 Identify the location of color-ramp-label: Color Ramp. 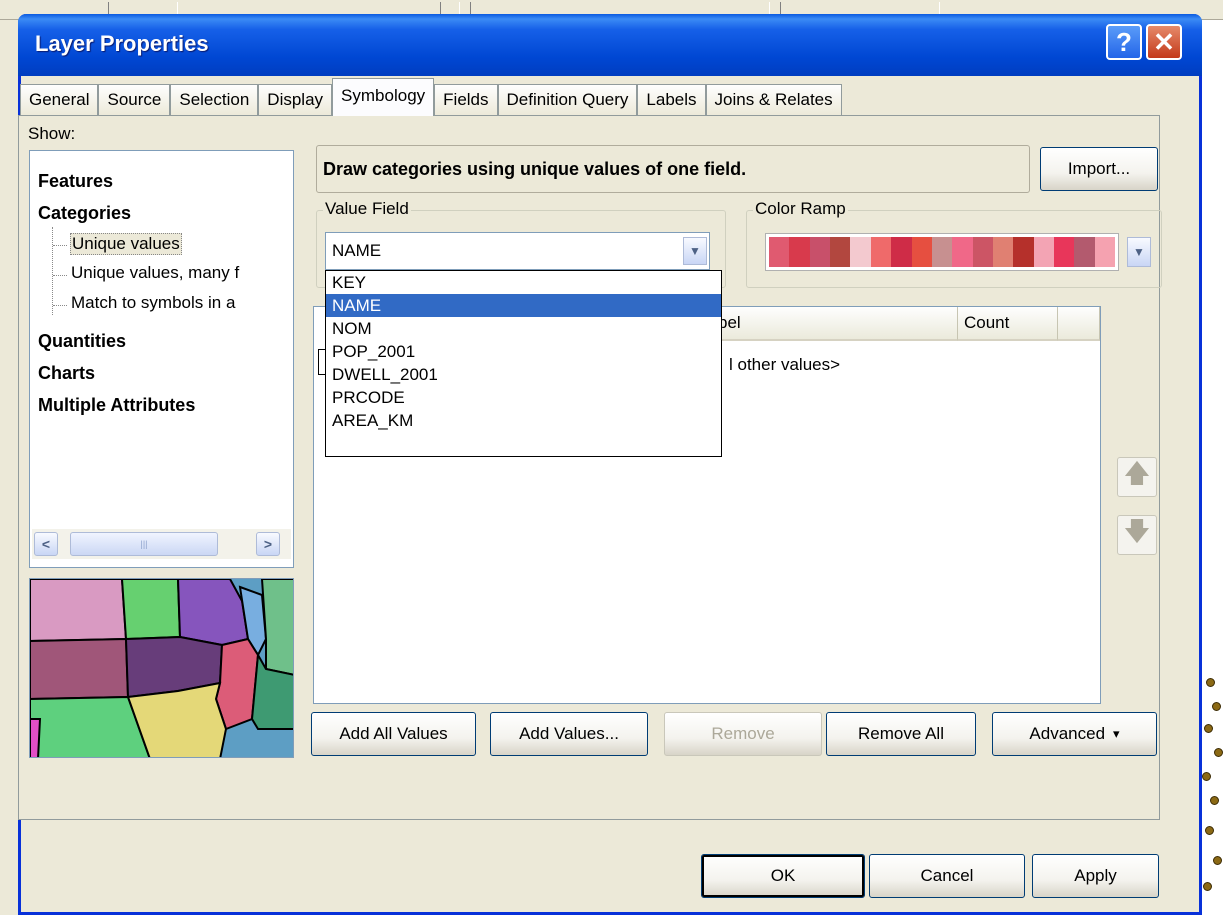
(800, 209).